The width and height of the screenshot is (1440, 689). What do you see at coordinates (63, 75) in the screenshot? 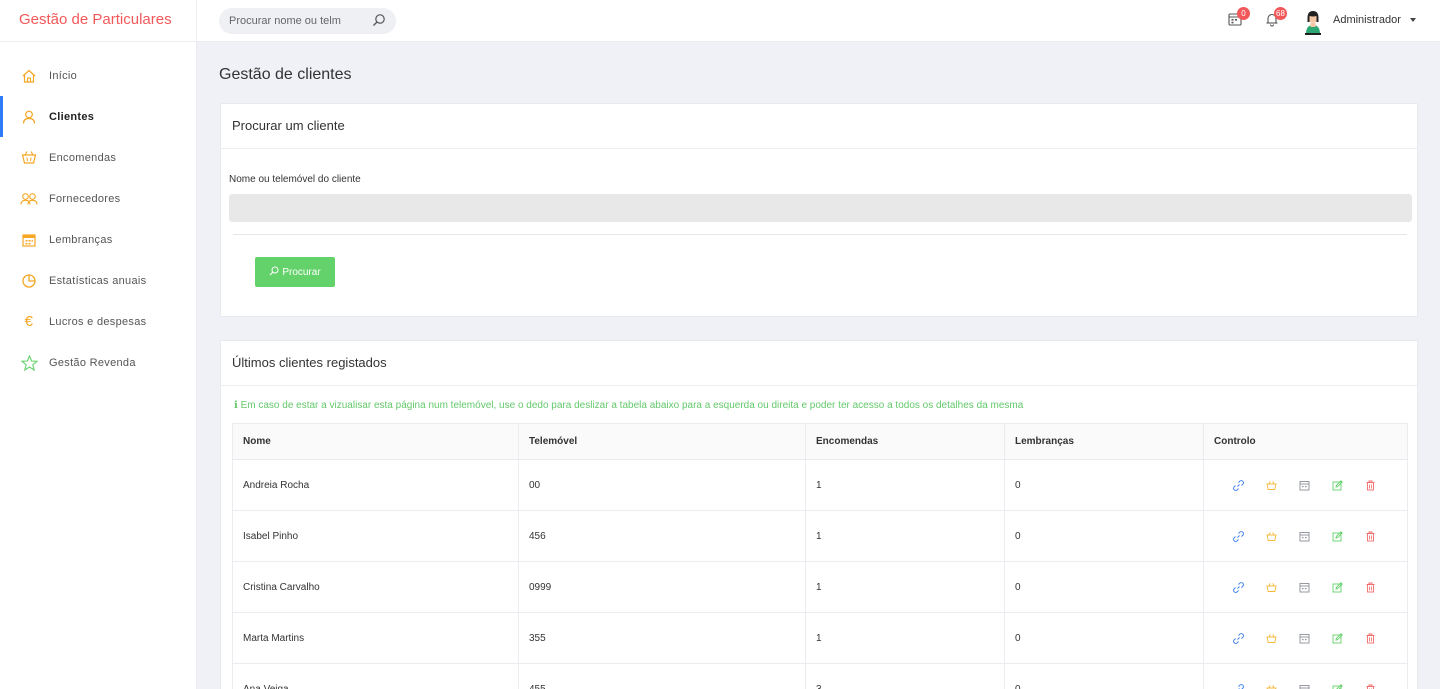
I see `sidebar-item-label: Início` at bounding box center [63, 75].